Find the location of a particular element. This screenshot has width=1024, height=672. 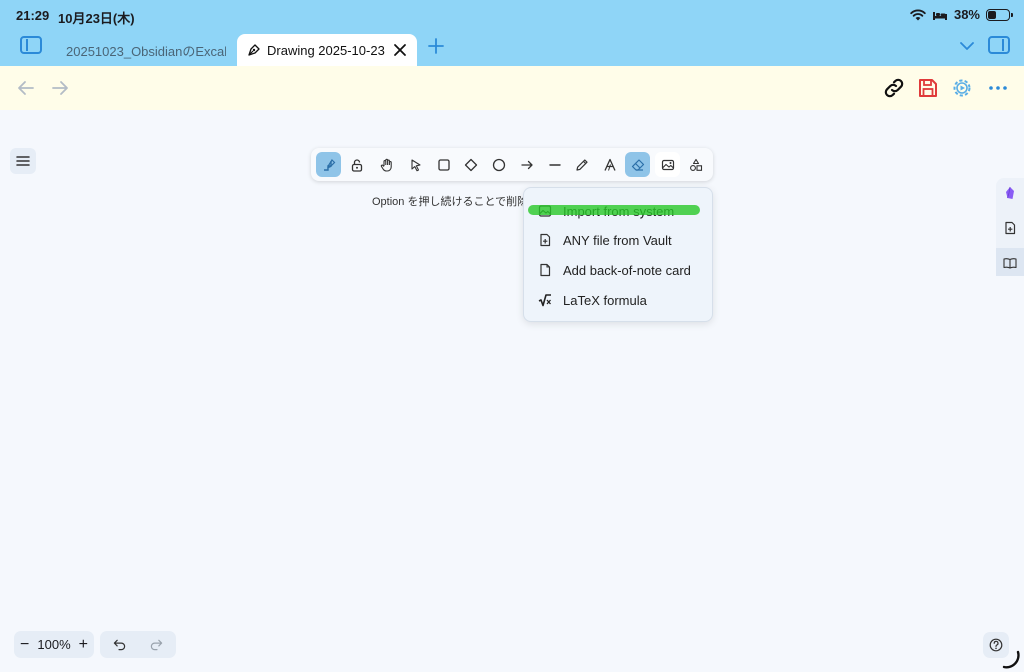

battery-fill is located at coordinates (992, 14).